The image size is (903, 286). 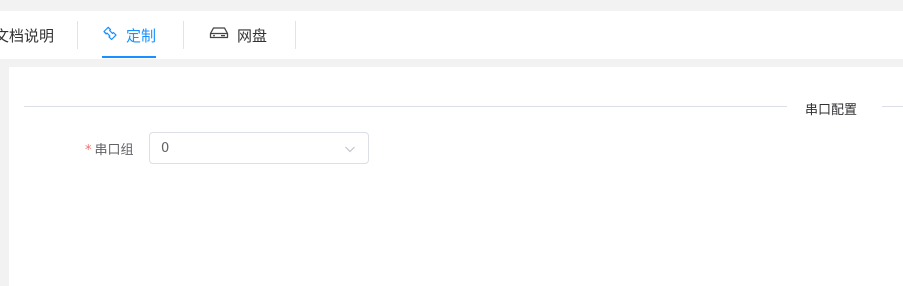 What do you see at coordinates (831, 110) in the screenshot?
I see `section-title: 串口配置` at bounding box center [831, 110].